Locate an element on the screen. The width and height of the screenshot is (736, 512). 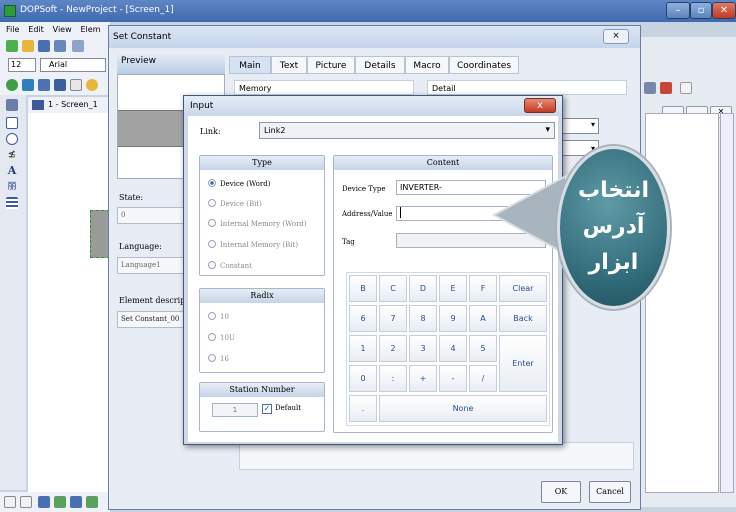
key-2: 2 is located at coordinates (393, 348).